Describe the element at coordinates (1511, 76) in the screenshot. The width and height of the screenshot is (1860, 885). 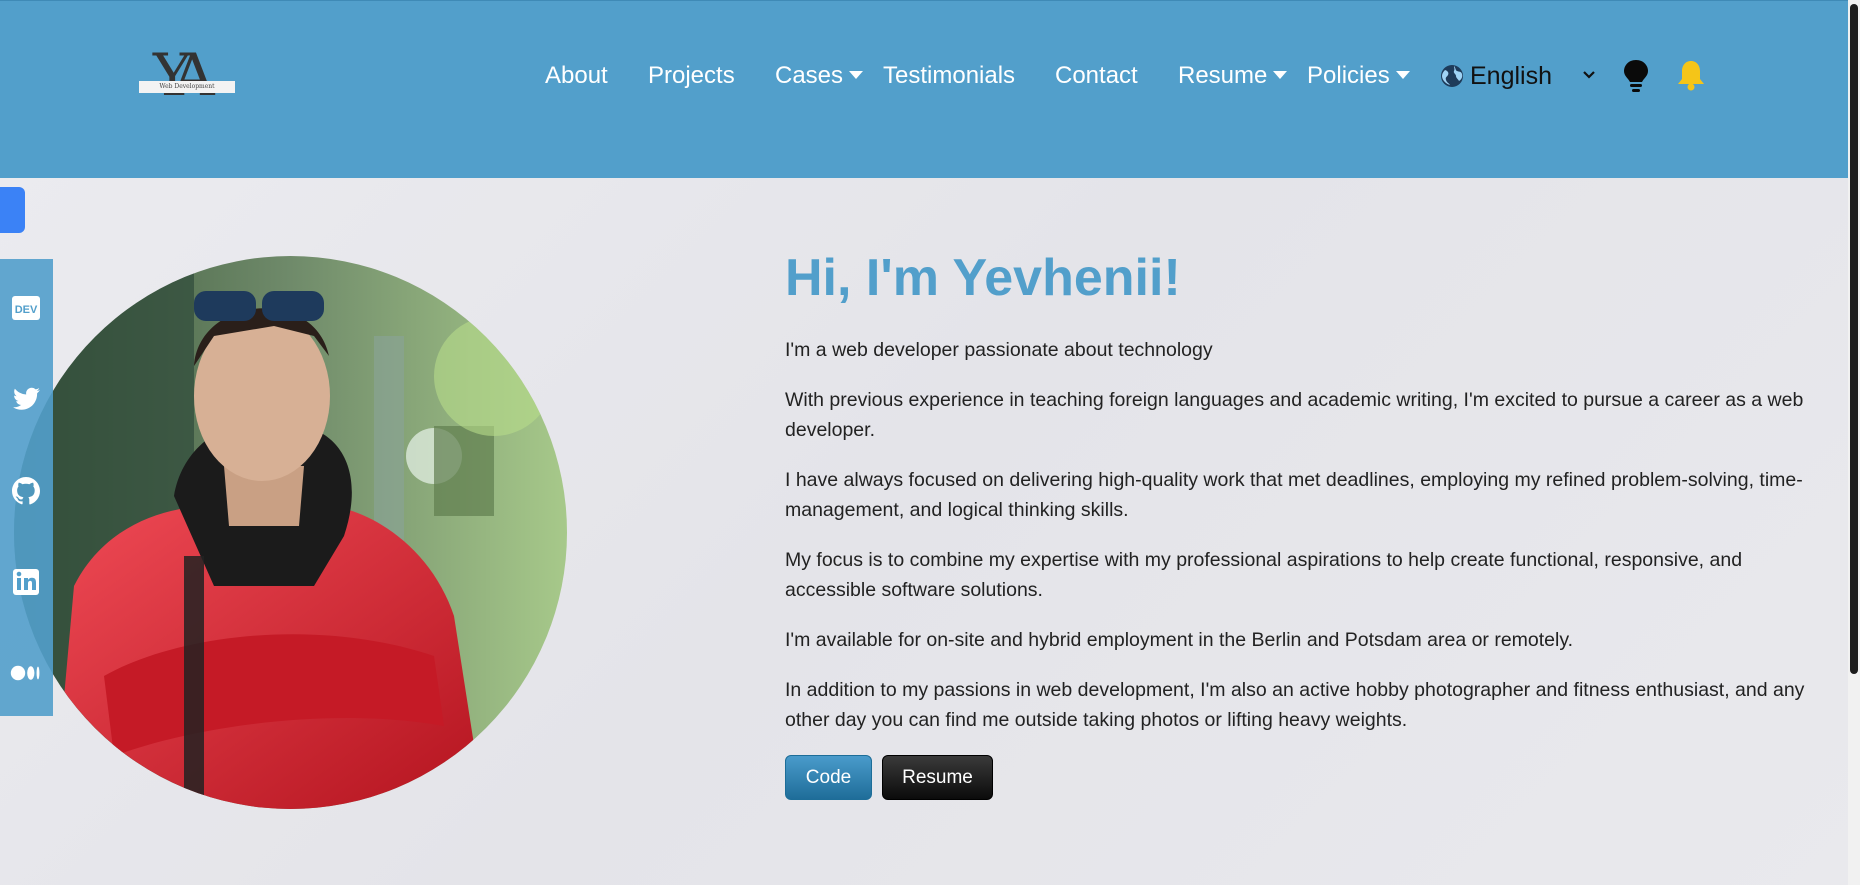
I see `language-label: English` at that location.